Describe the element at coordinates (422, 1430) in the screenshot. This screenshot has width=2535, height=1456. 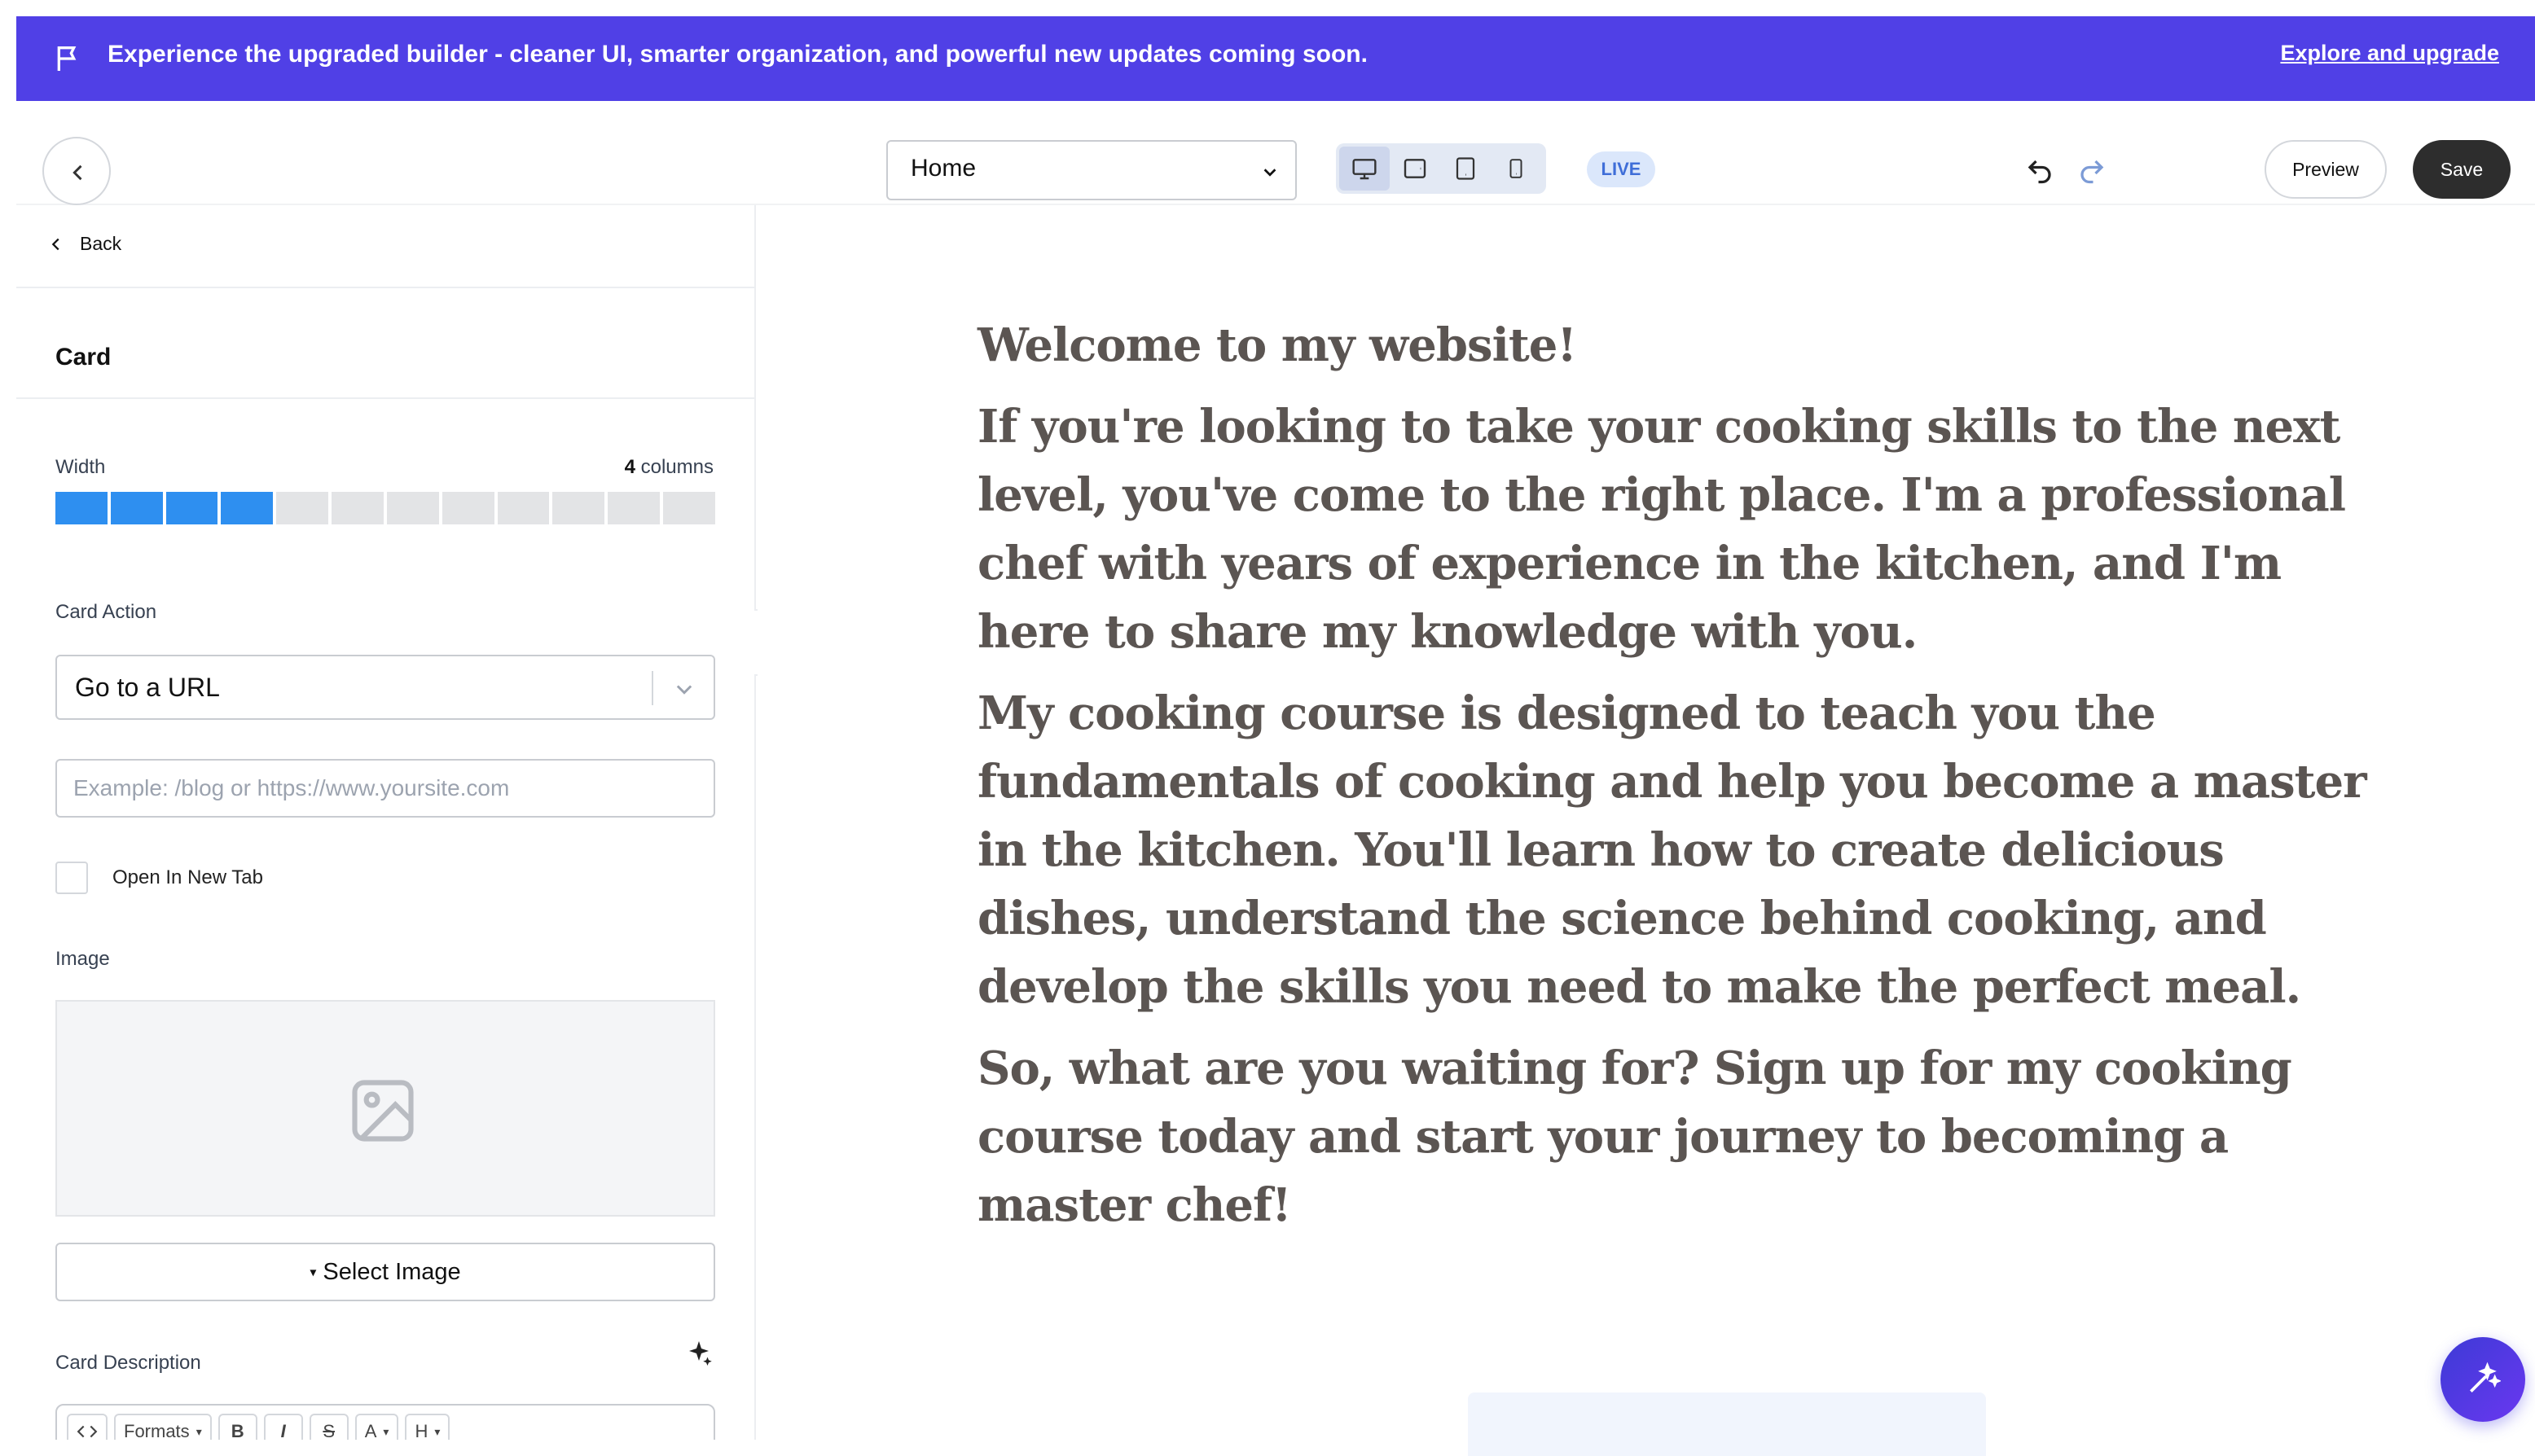
I see `heading-label: H` at that location.